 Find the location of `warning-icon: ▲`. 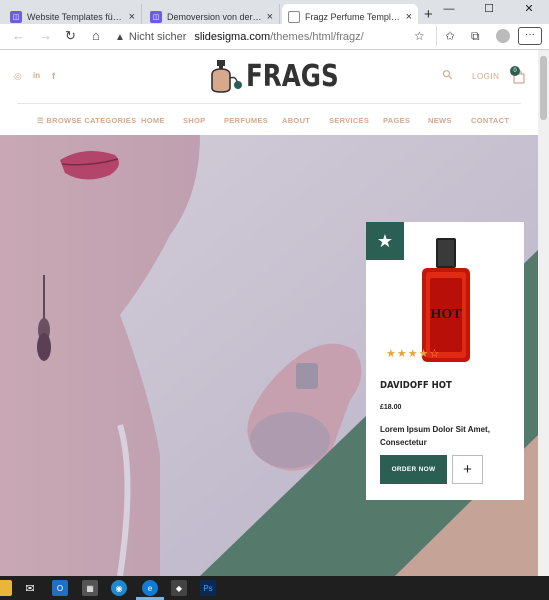

warning-icon: ▲ is located at coordinates (120, 37).